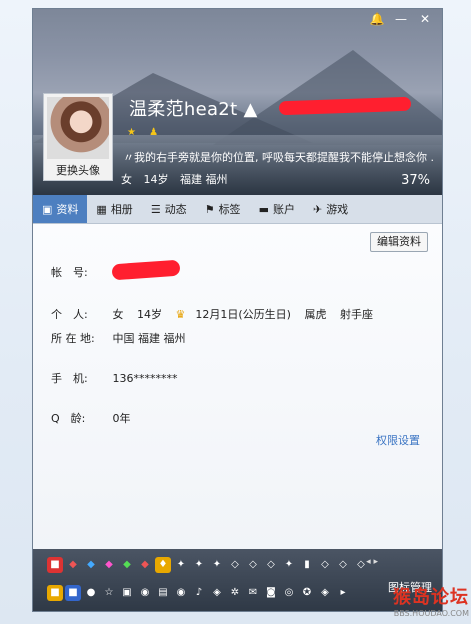  What do you see at coordinates (253, 593) in the screenshot?
I see `mail-icon: ✉` at bounding box center [253, 593].